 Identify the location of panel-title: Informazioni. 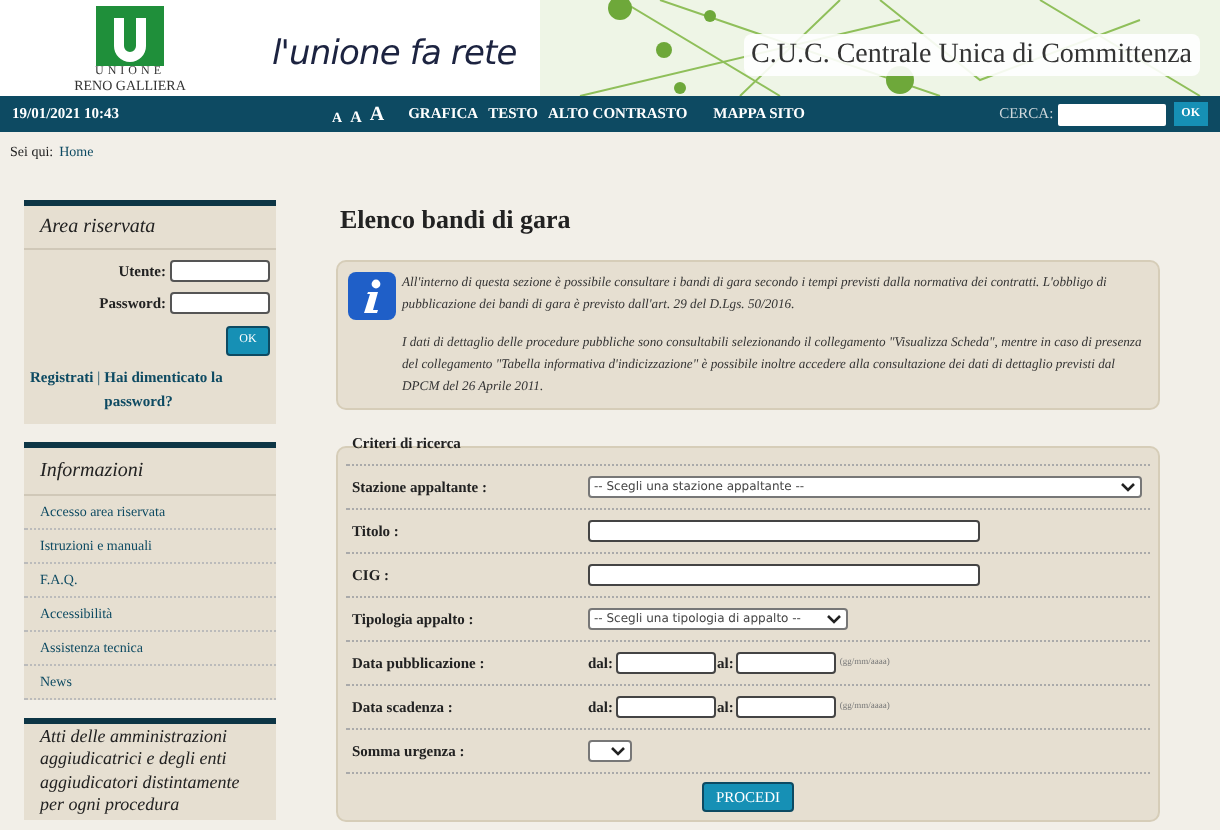
(150, 471).